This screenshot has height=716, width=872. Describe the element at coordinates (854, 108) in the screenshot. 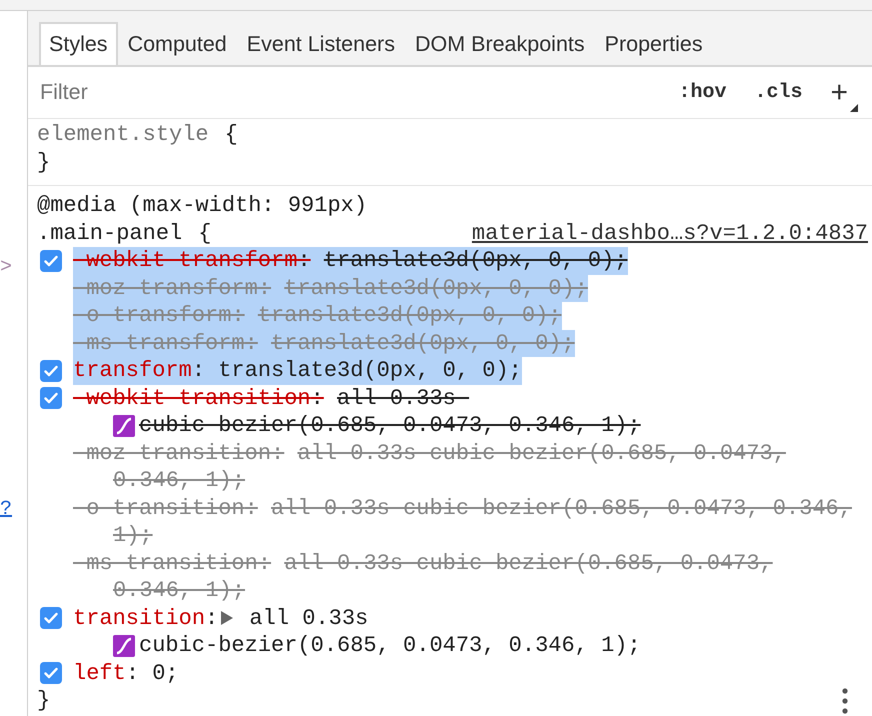

I see `corner-triangle-icon` at that location.